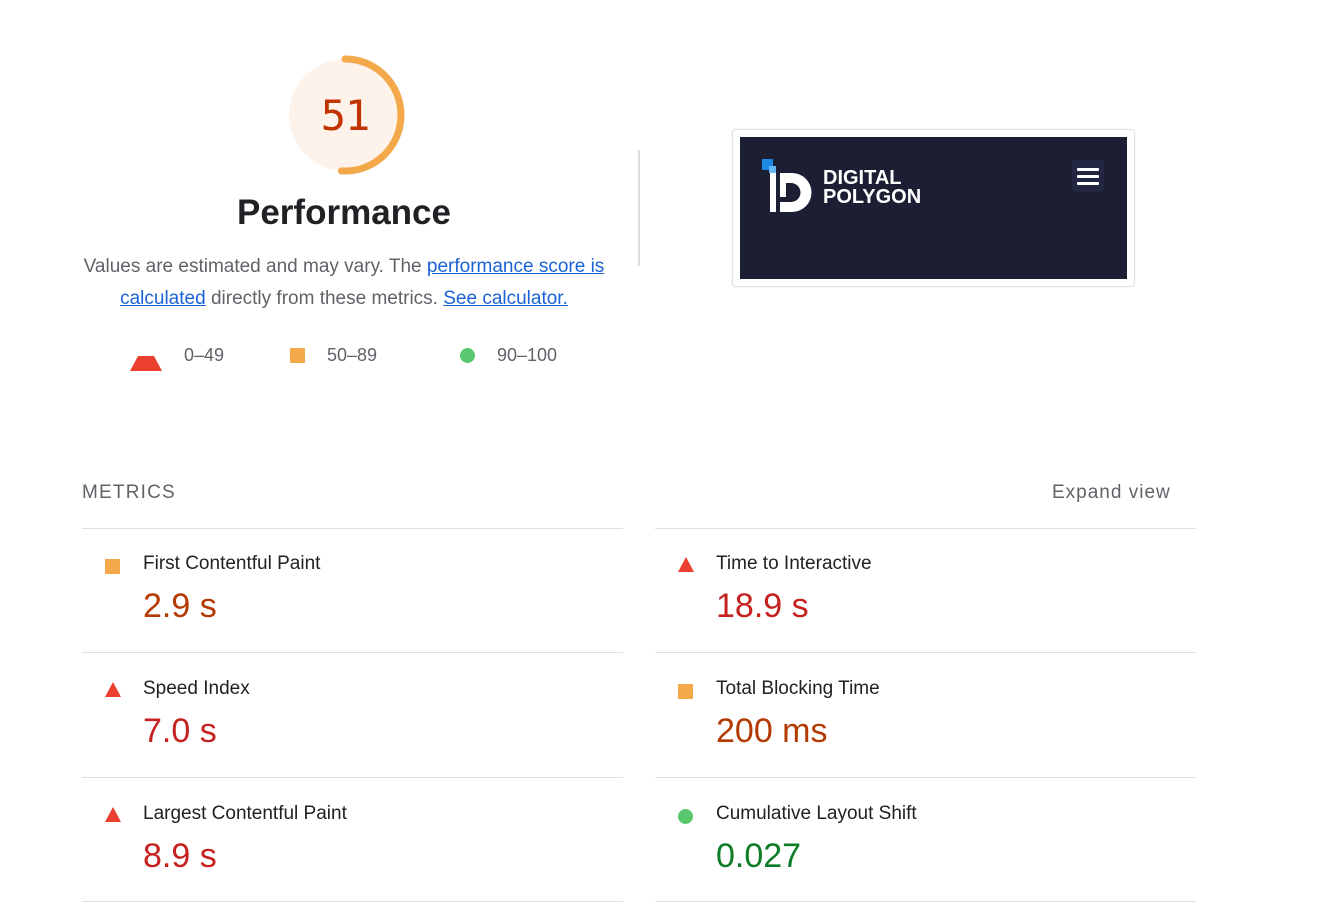 This screenshot has height=908, width=1322. What do you see at coordinates (322, 841) in the screenshot?
I see `metric-largest-contentful-paint: Largest Contentful Paint 8.9 s` at bounding box center [322, 841].